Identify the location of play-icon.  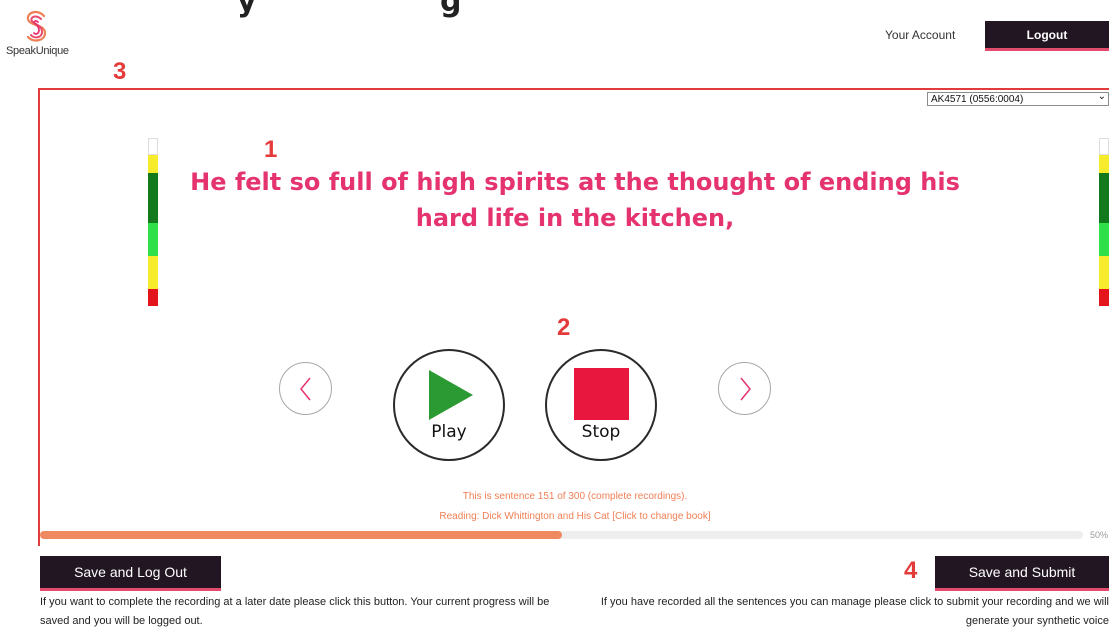
(451, 395).